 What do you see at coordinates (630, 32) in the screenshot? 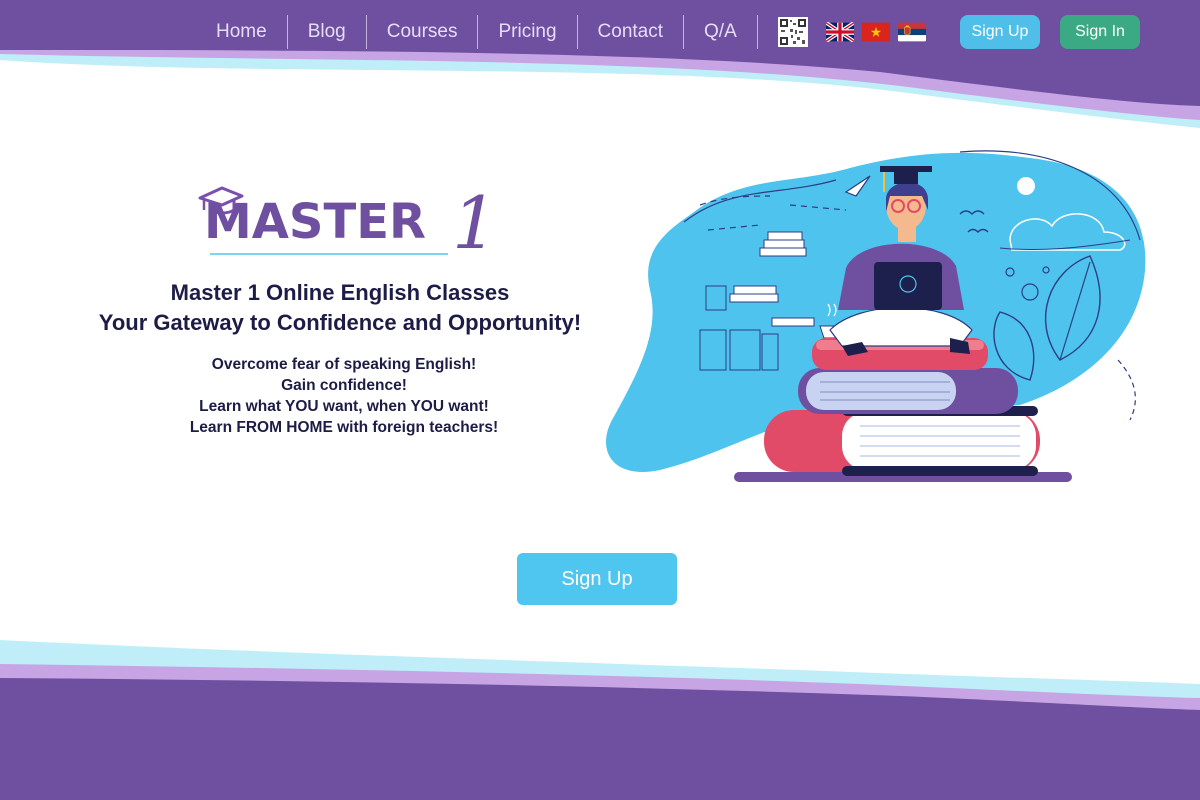
I see `nav-contact: Contact` at bounding box center [630, 32].